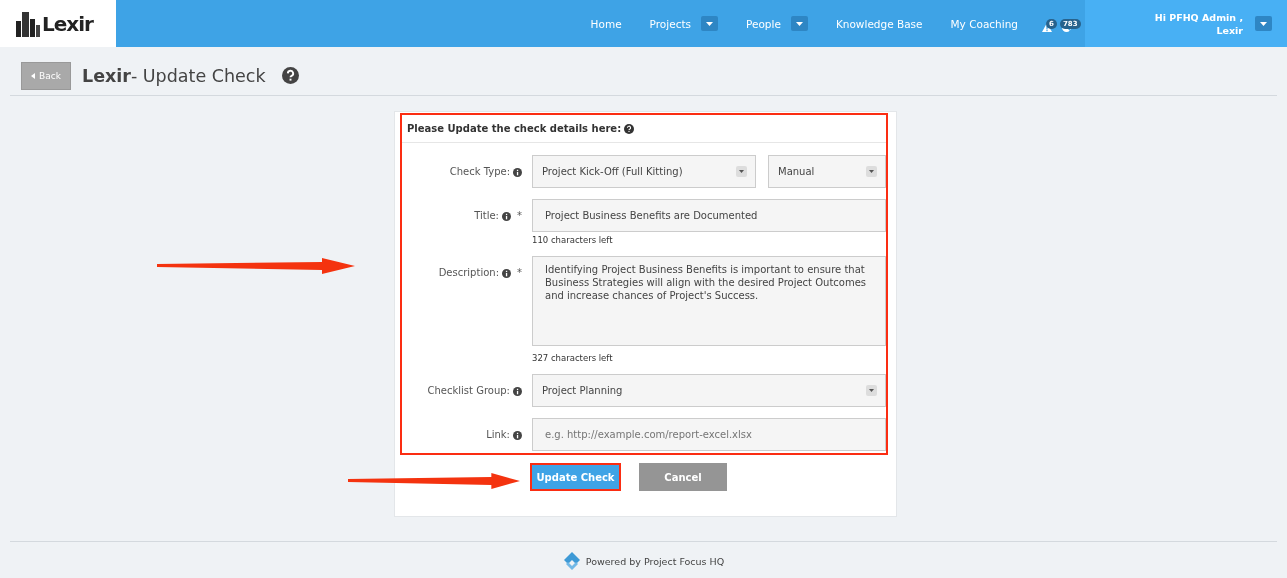  I want to click on footer-text: Powered by Project Focus HQ, so click(655, 561).